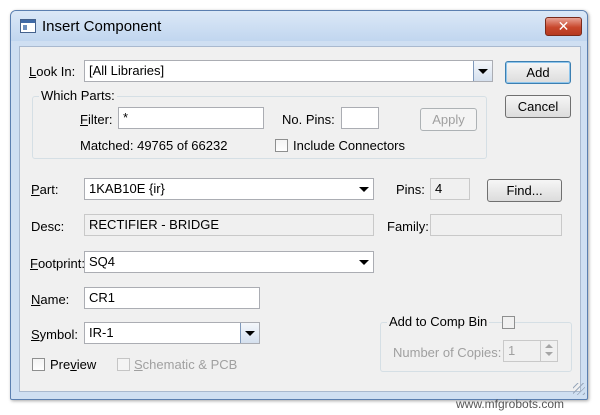 This screenshot has height=415, width=600. What do you see at coordinates (123, 364) in the screenshot?
I see `schematic-pcb-checkbox` at bounding box center [123, 364].